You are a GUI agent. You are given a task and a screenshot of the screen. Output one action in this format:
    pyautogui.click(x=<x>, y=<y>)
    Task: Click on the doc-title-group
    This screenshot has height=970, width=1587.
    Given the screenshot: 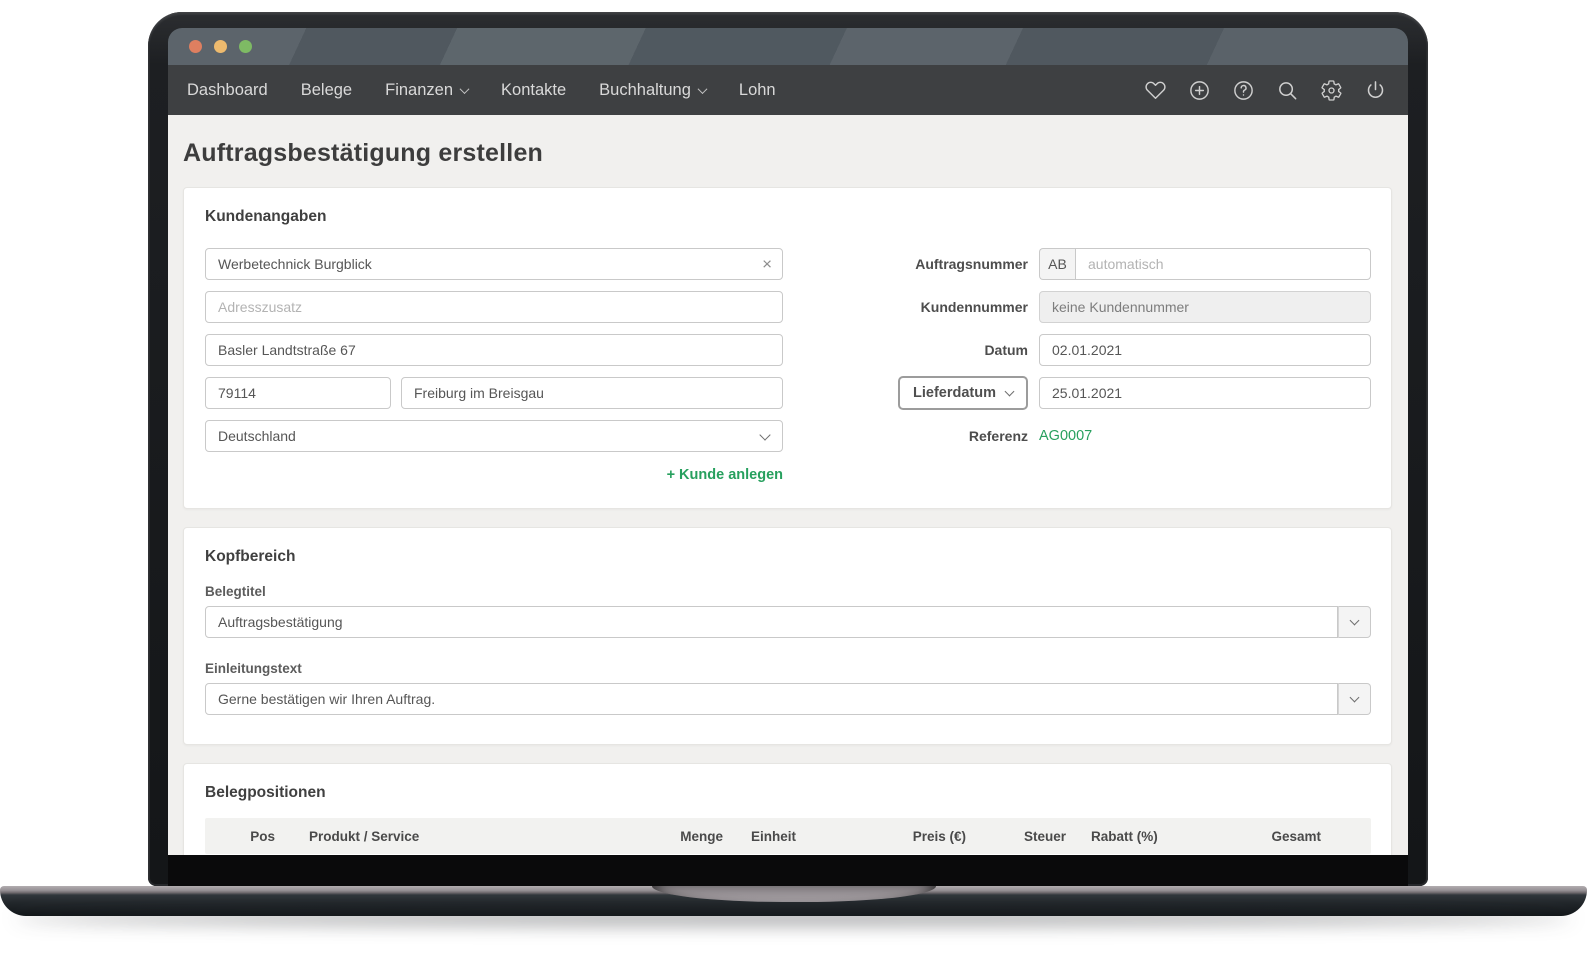 What is the action you would take?
    pyautogui.click(x=788, y=622)
    